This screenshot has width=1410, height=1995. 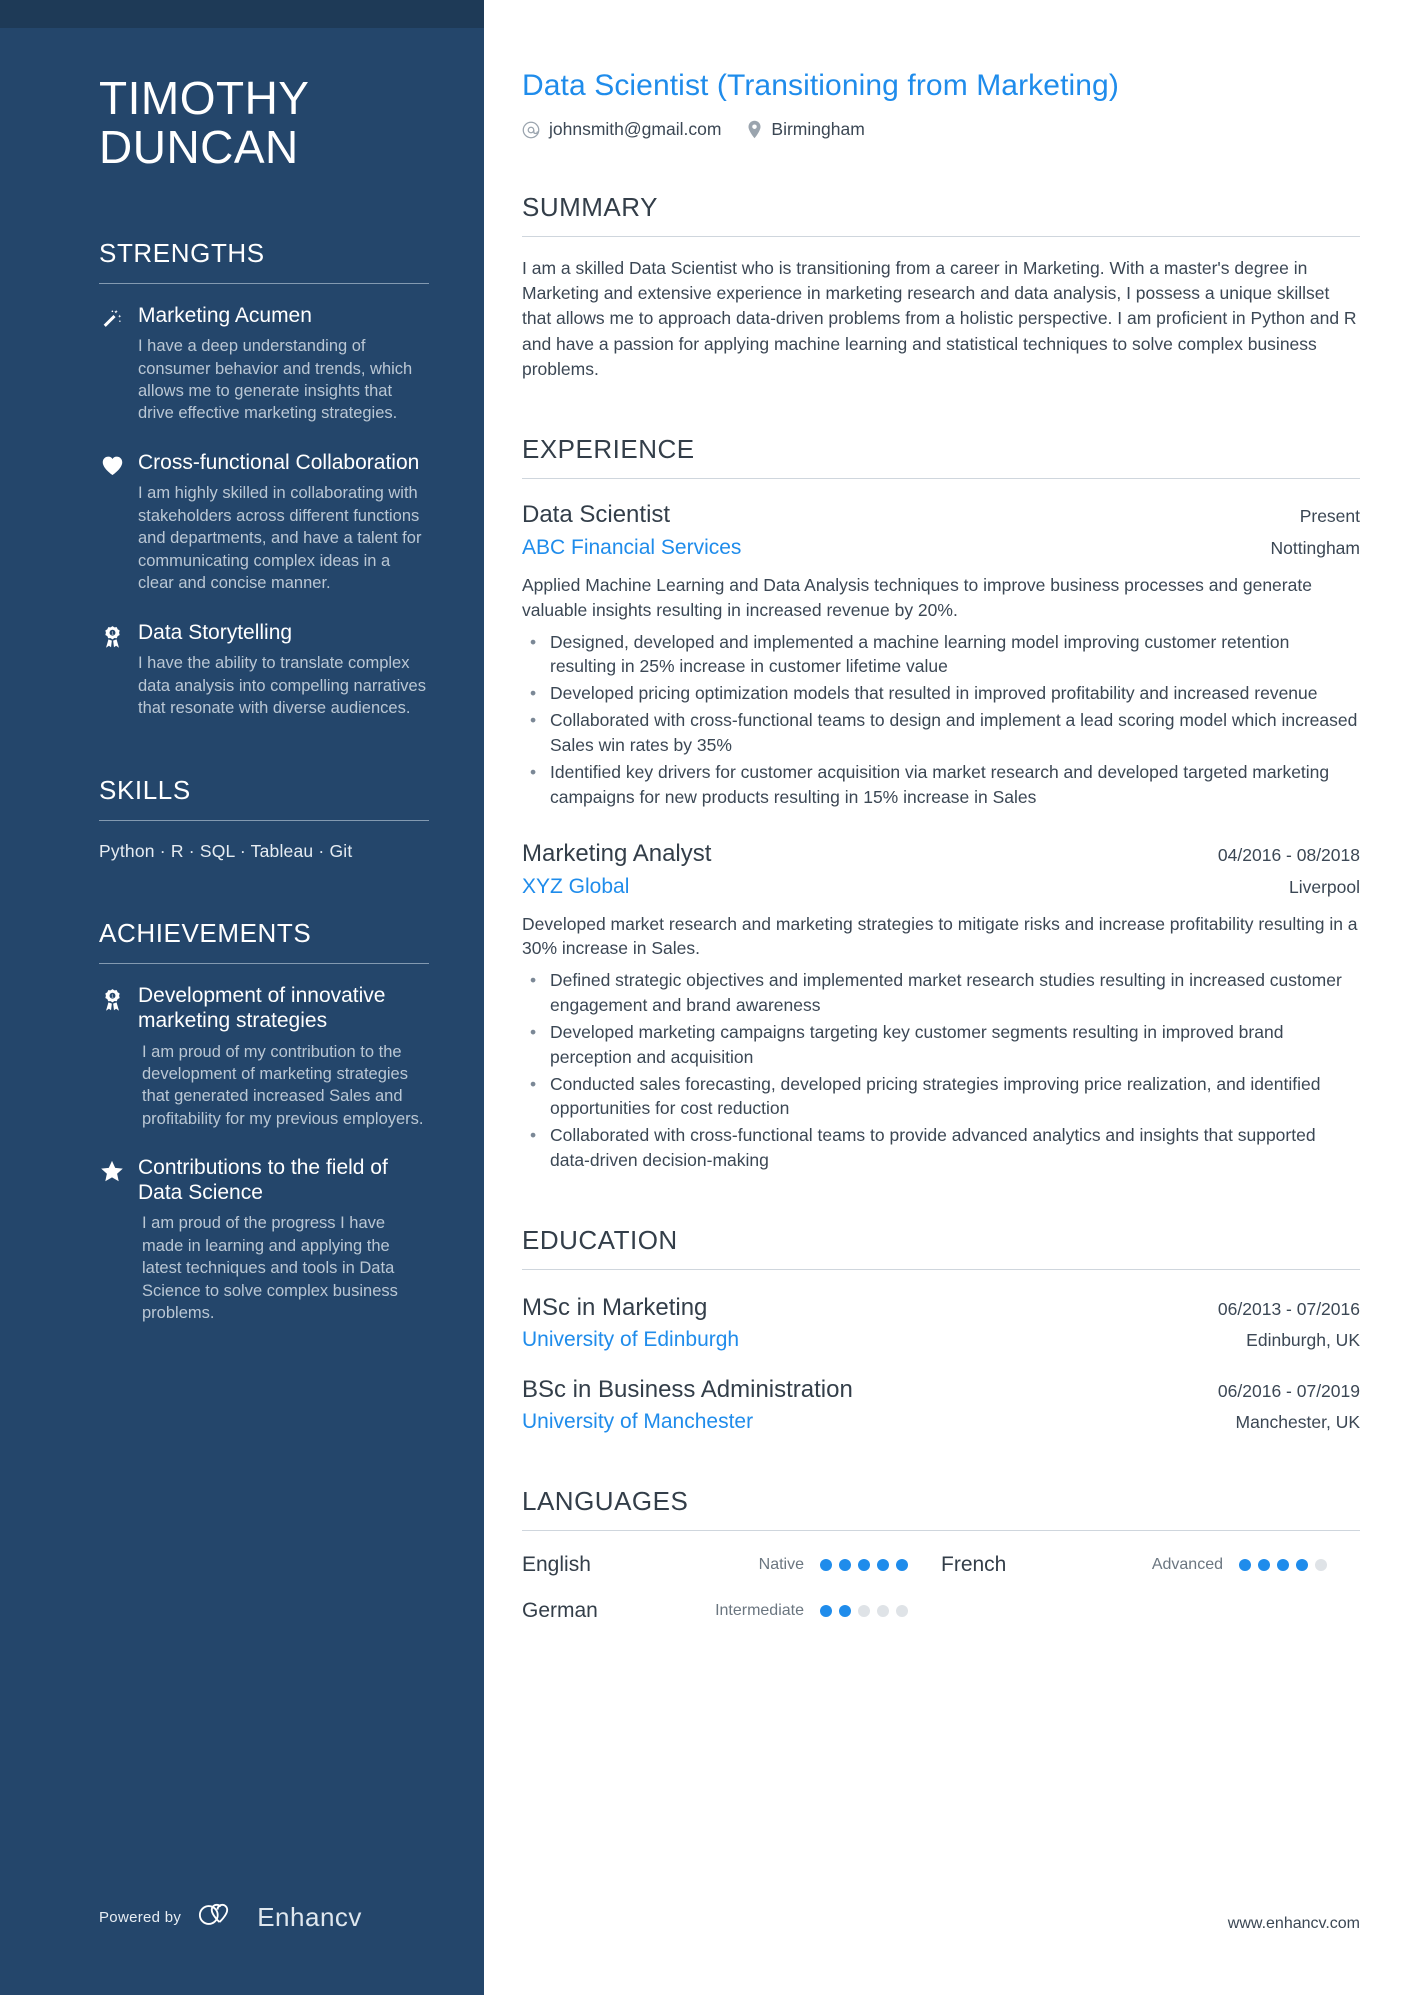 What do you see at coordinates (615, 1307) in the screenshot?
I see `education-degree: MSc in Marketing` at bounding box center [615, 1307].